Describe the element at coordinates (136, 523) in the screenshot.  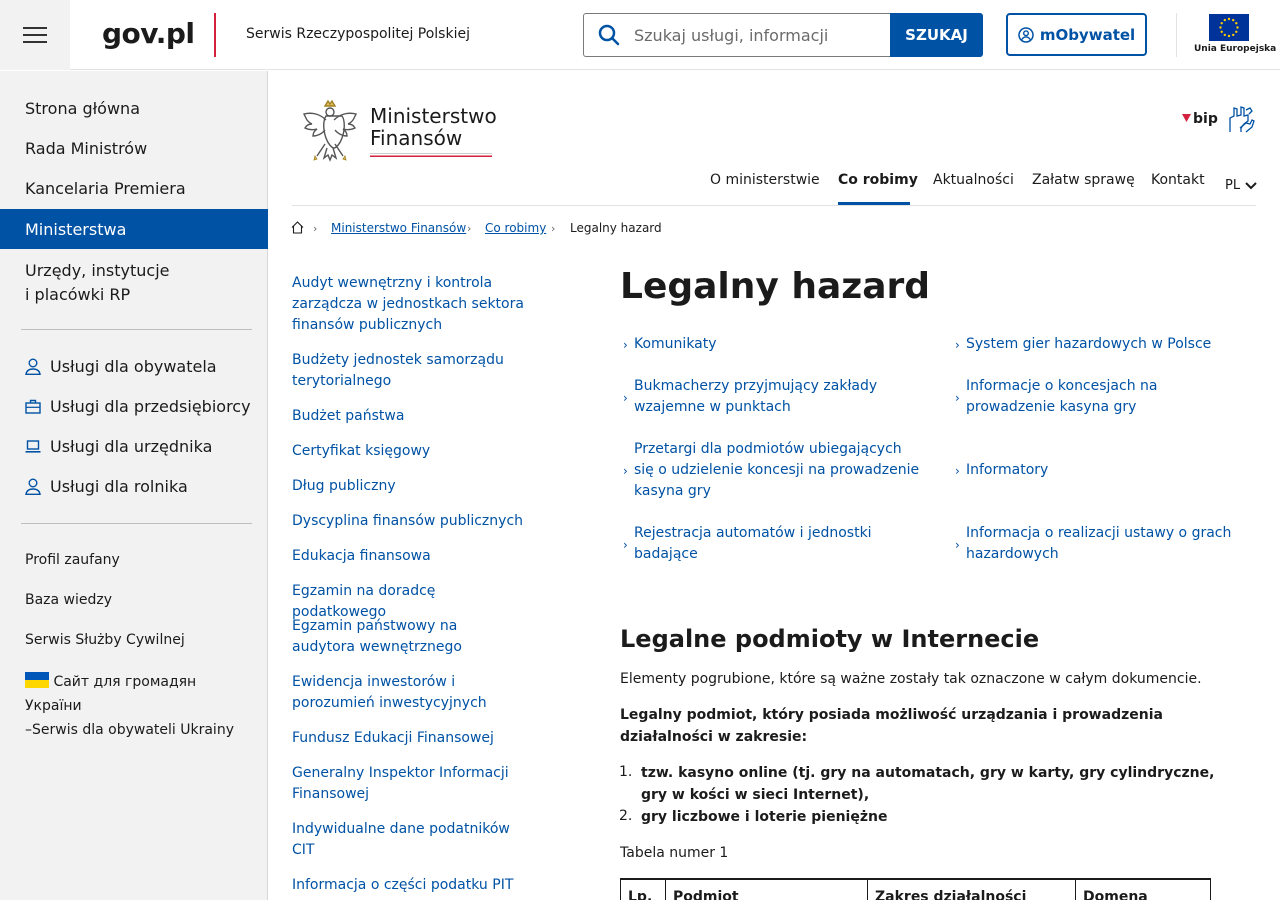
I see `sidebar-divider` at that location.